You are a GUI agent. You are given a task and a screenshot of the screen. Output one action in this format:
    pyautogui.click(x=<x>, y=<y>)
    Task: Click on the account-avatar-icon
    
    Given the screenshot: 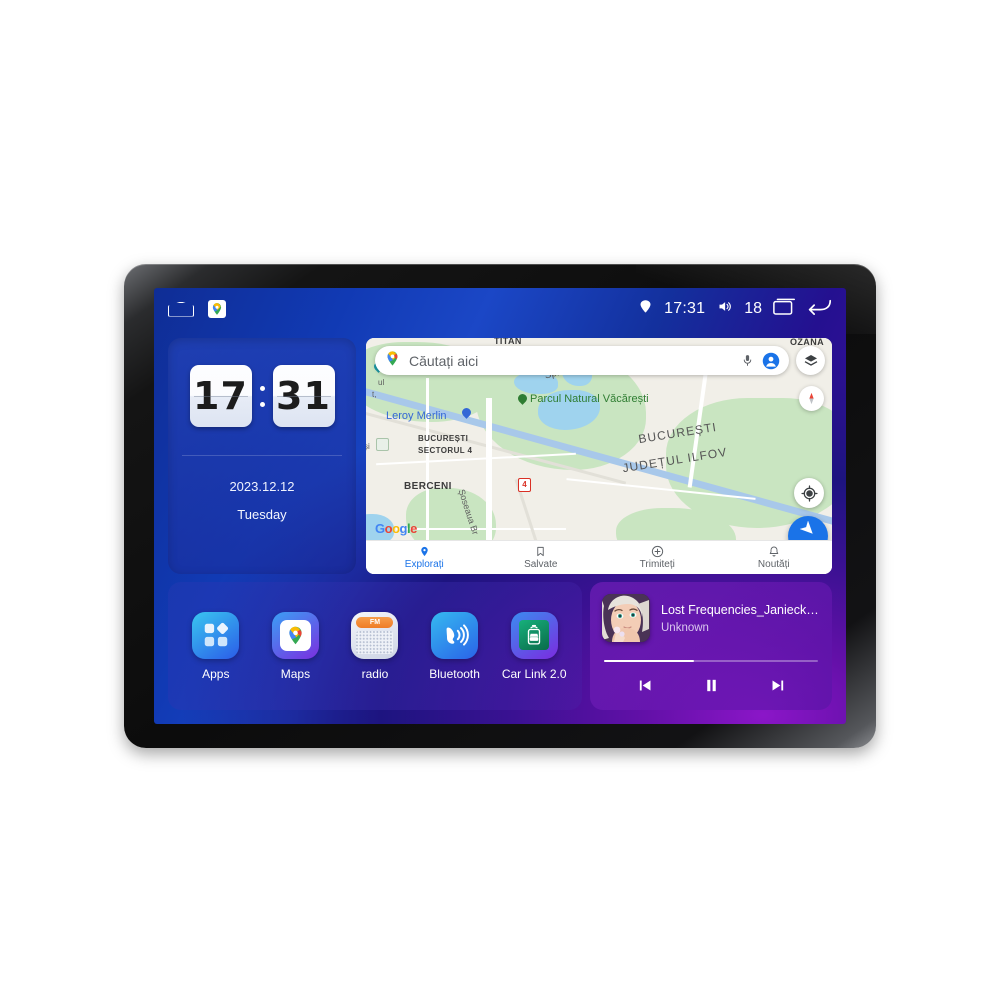 What is the action you would take?
    pyautogui.click(x=771, y=361)
    